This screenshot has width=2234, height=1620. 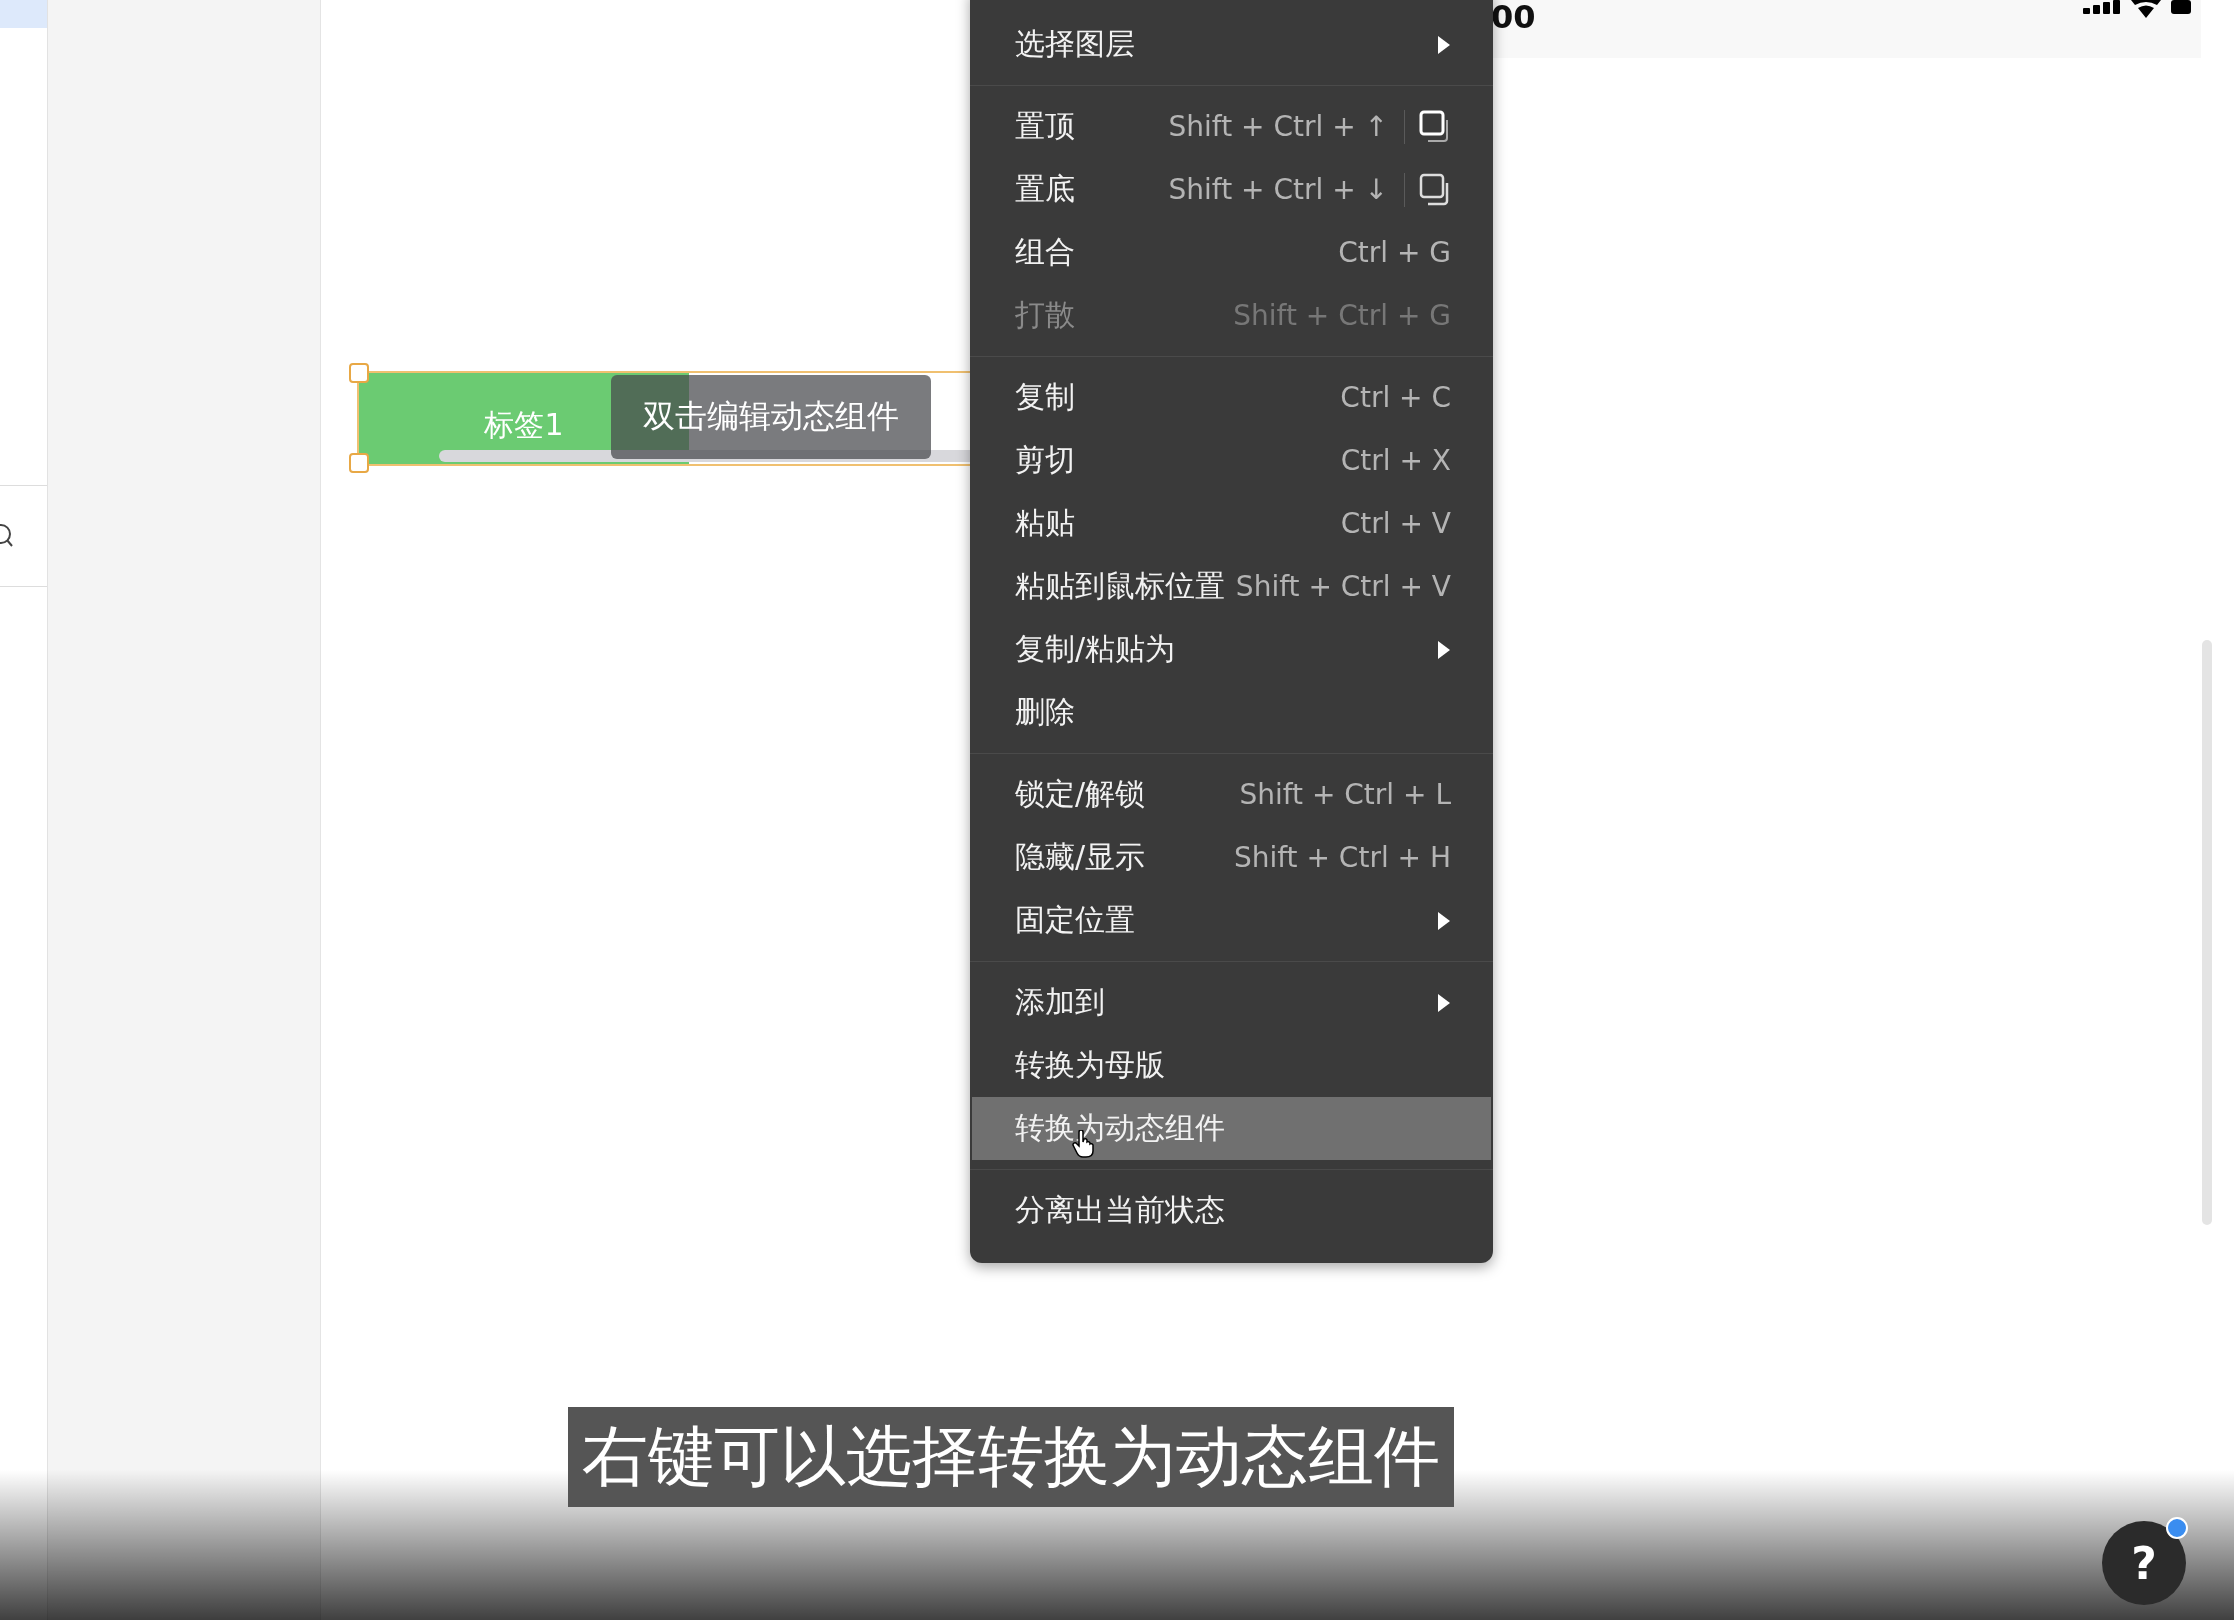 I want to click on menu-item: 添加到, so click(x=1231, y=1002).